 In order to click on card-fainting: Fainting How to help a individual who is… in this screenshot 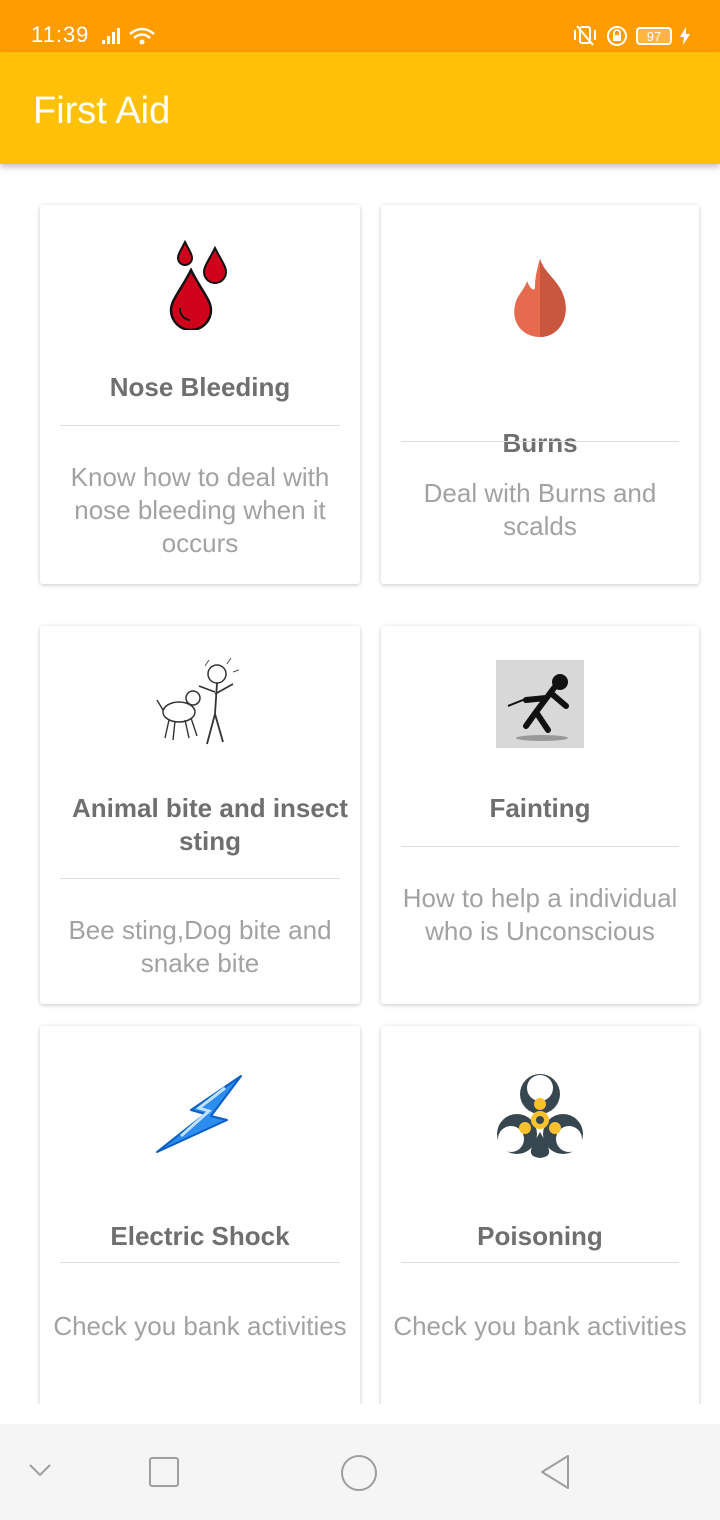, I will do `click(540, 815)`.